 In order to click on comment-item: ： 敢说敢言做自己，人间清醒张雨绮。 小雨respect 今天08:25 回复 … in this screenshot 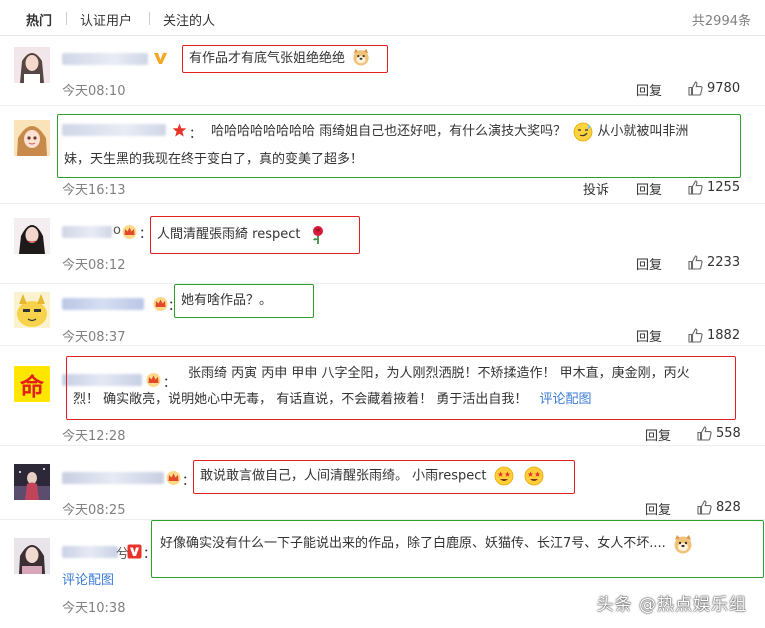, I will do `click(382, 483)`.